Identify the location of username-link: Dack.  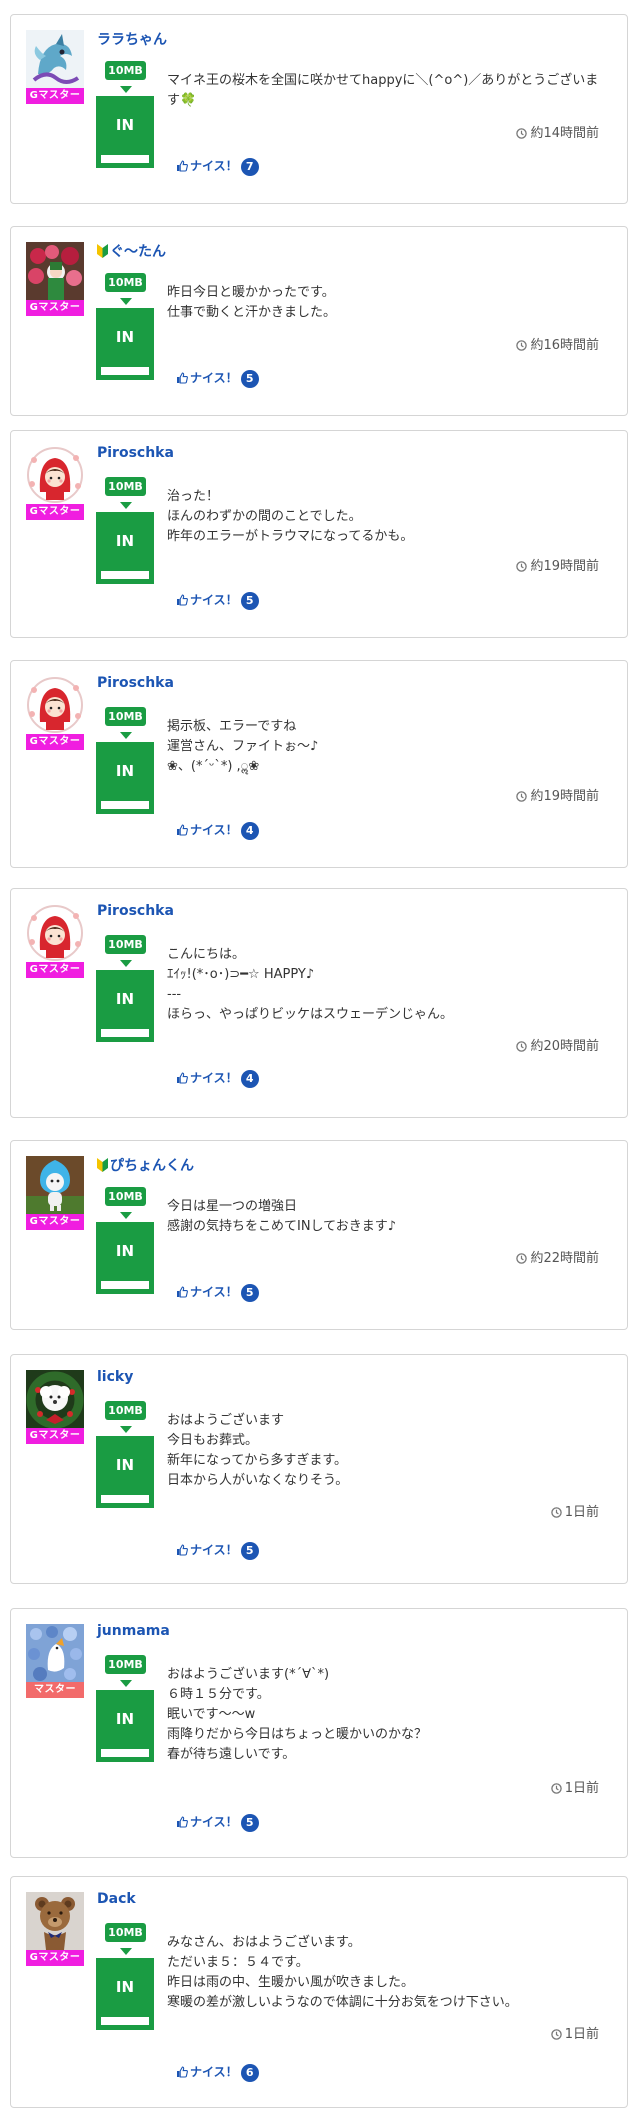
(116, 1899).